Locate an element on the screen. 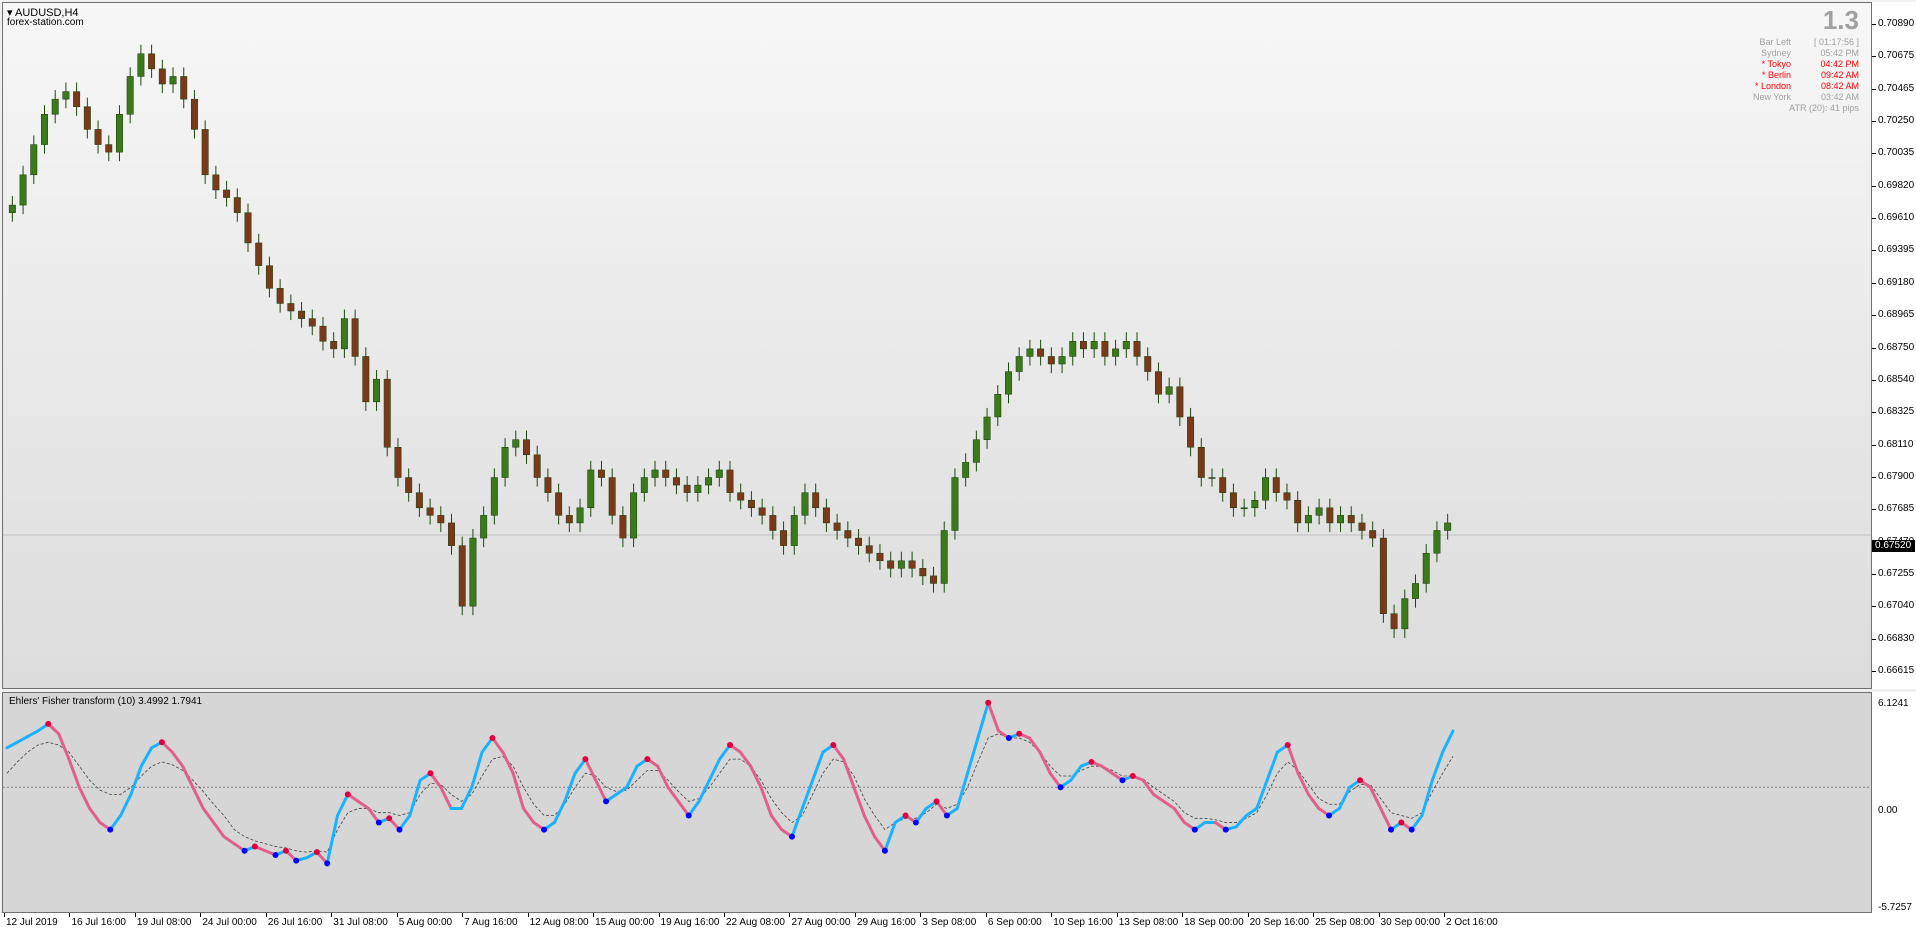  session-time: 05:42 PM is located at coordinates (1839, 53).